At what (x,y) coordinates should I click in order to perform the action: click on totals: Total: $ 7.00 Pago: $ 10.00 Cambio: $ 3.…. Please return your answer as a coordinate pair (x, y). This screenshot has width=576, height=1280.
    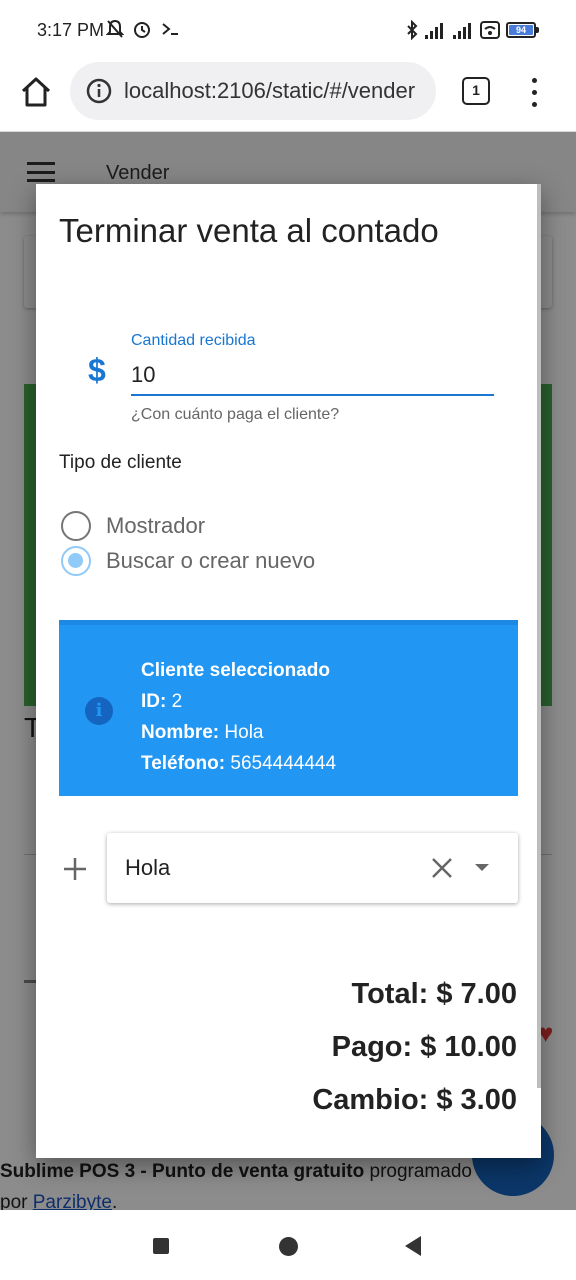
    Looking at the image, I should click on (414, 1047).